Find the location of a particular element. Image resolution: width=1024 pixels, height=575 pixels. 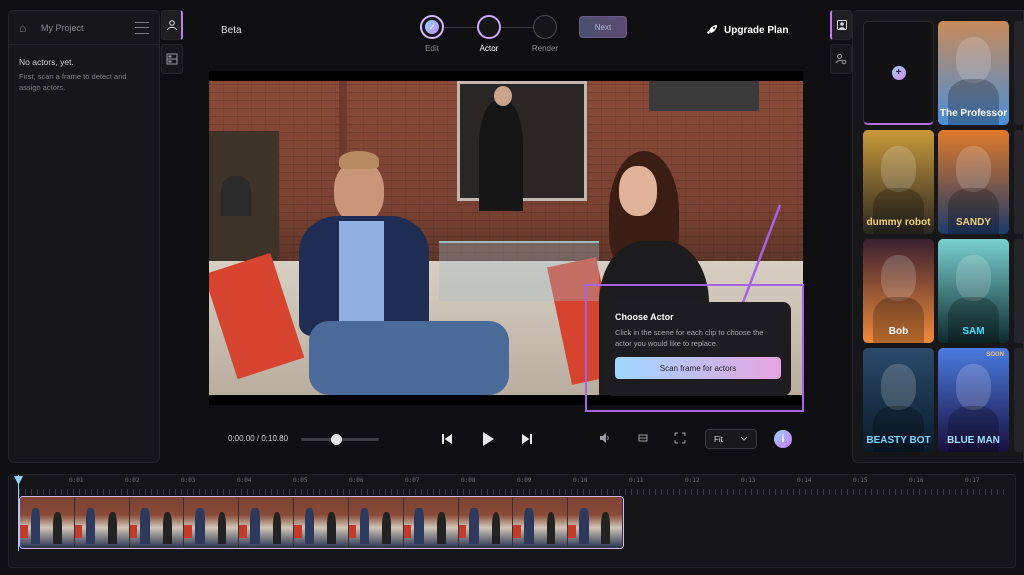

tab-actors is located at coordinates (172, 25).